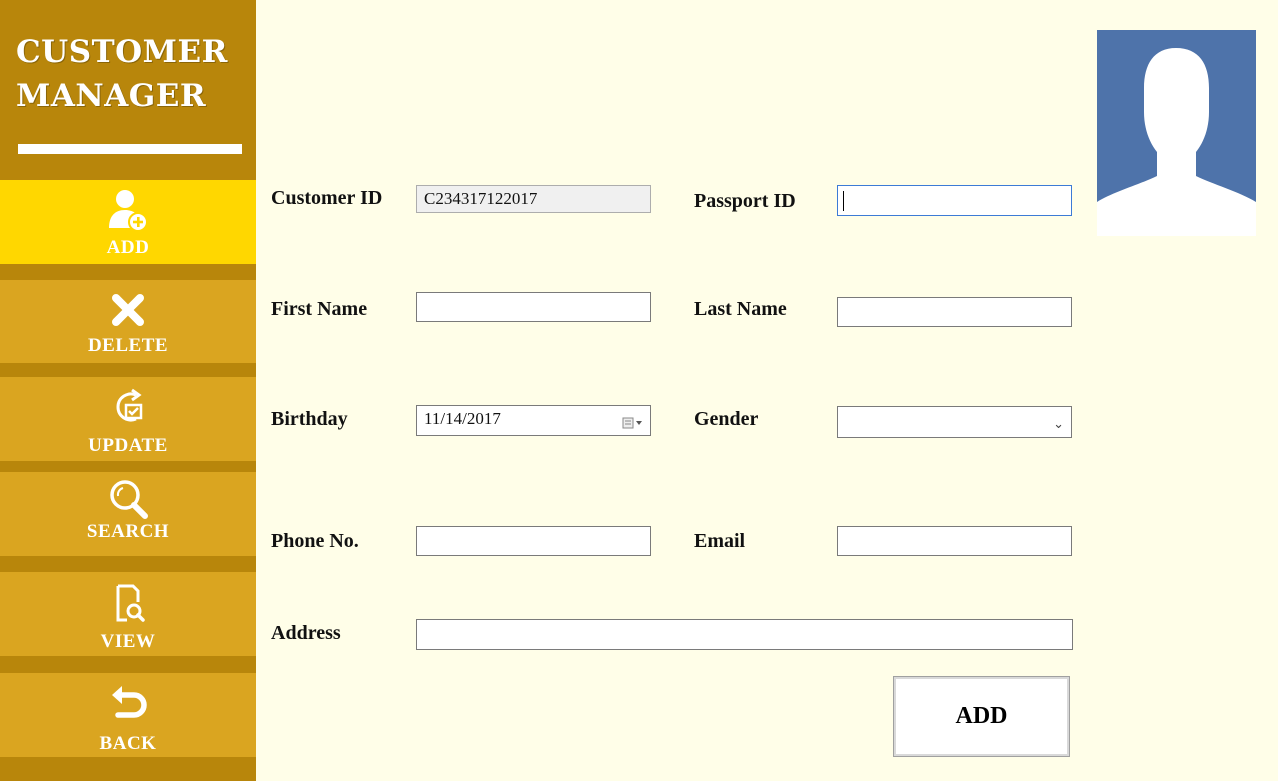  Describe the element at coordinates (533, 541) in the screenshot. I see `phone-field` at that location.